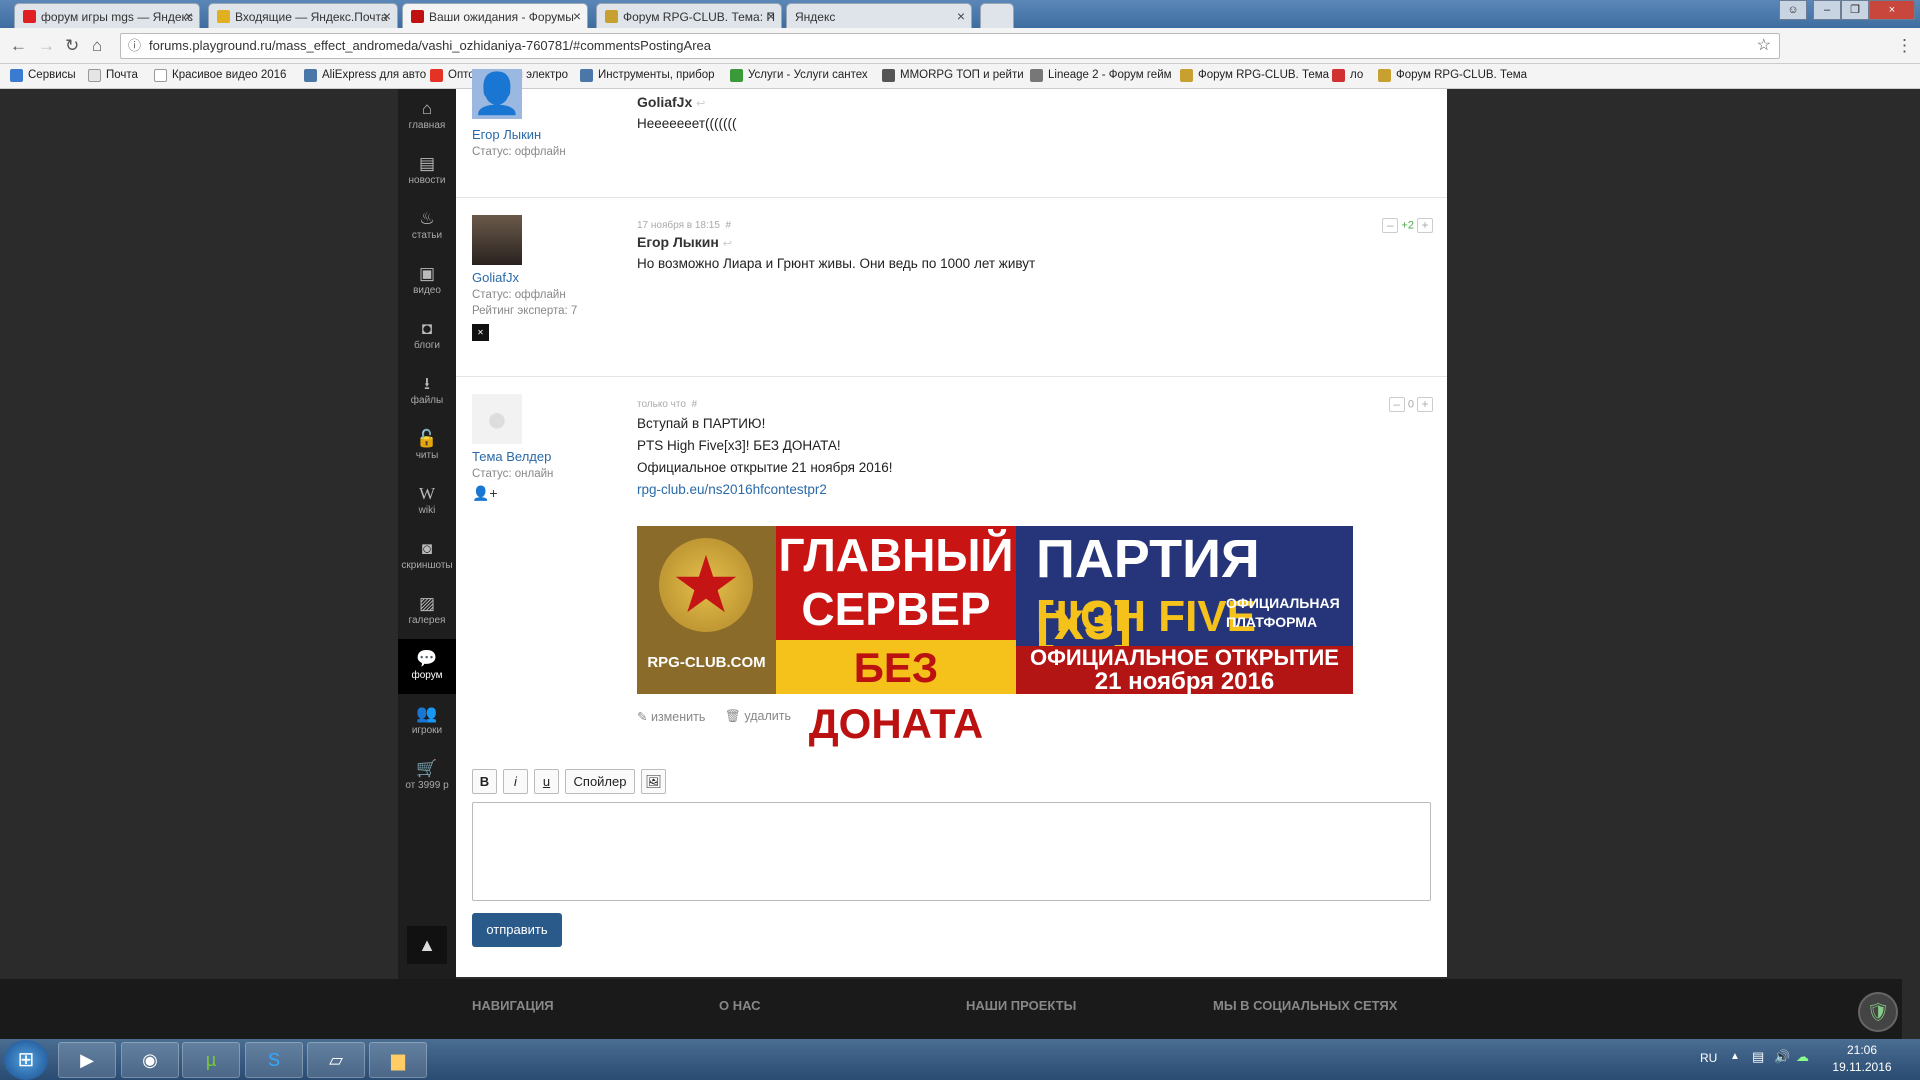 The width and height of the screenshot is (1920, 1080). Describe the element at coordinates (701, 423) in the screenshot. I see `post-text: Вступай в ПАРТИЮ!` at that location.